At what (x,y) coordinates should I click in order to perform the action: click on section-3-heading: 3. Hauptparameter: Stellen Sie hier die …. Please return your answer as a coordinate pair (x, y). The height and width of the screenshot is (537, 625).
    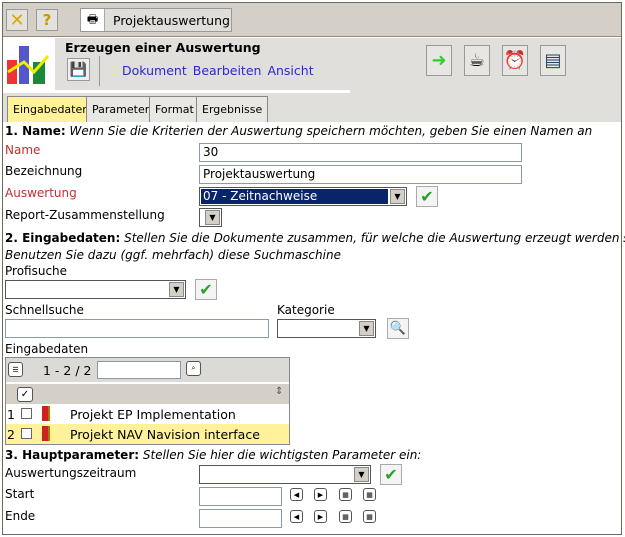
    Looking at the image, I should click on (213, 455).